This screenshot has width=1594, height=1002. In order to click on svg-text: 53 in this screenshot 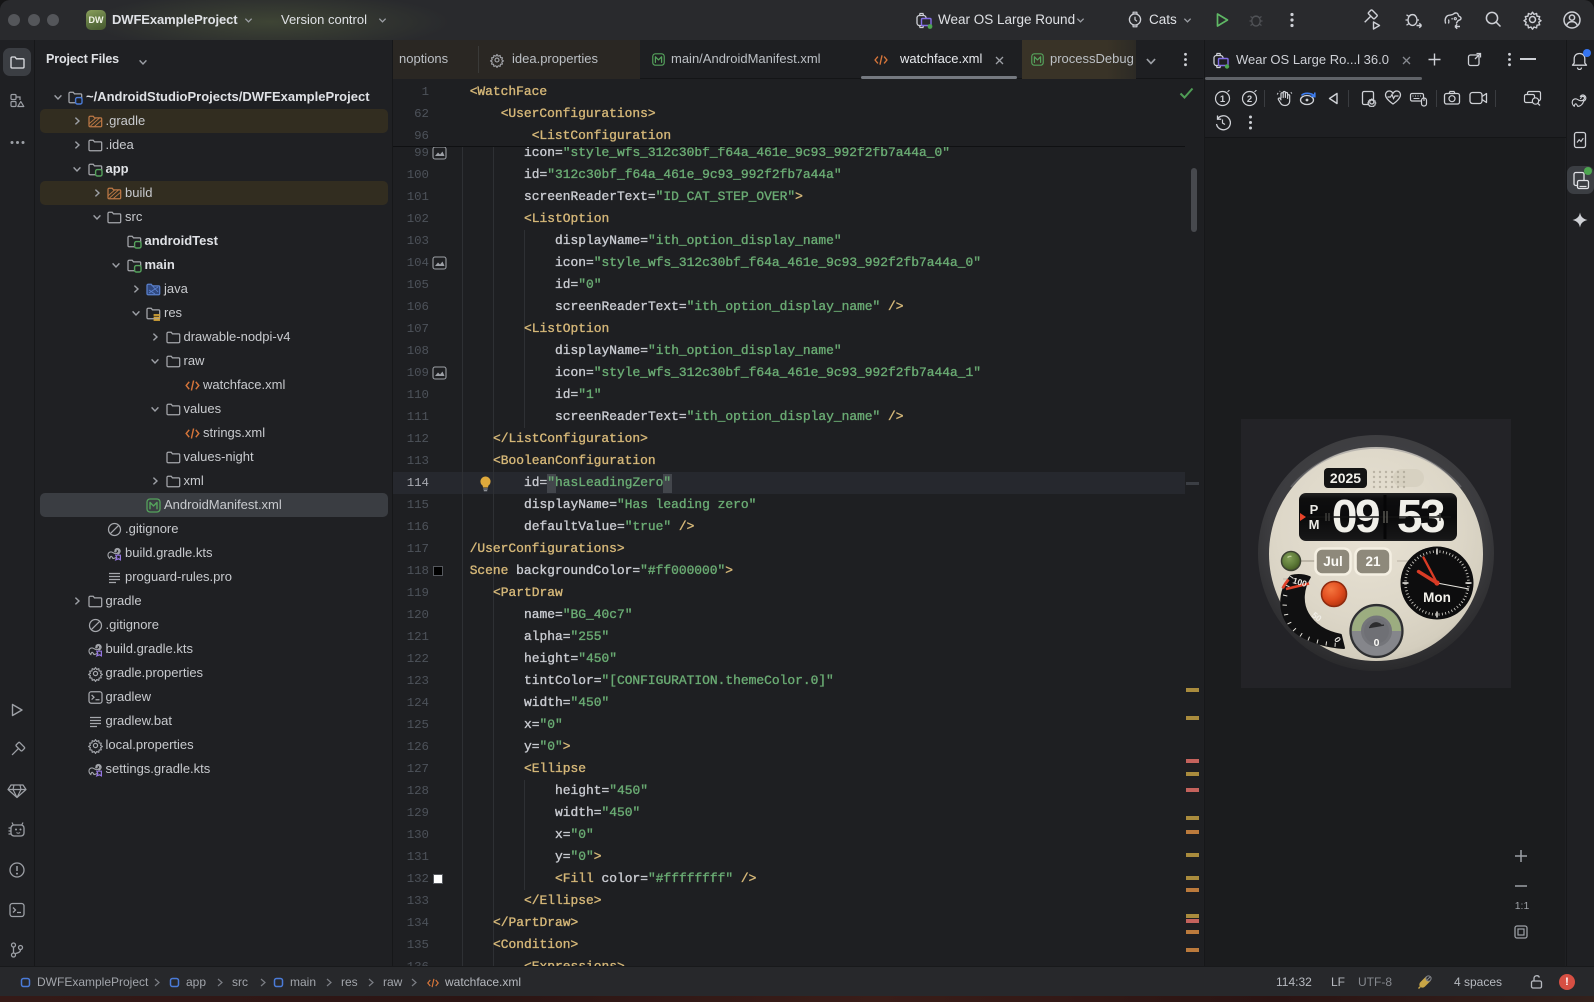, I will do `click(1420, 516)`.